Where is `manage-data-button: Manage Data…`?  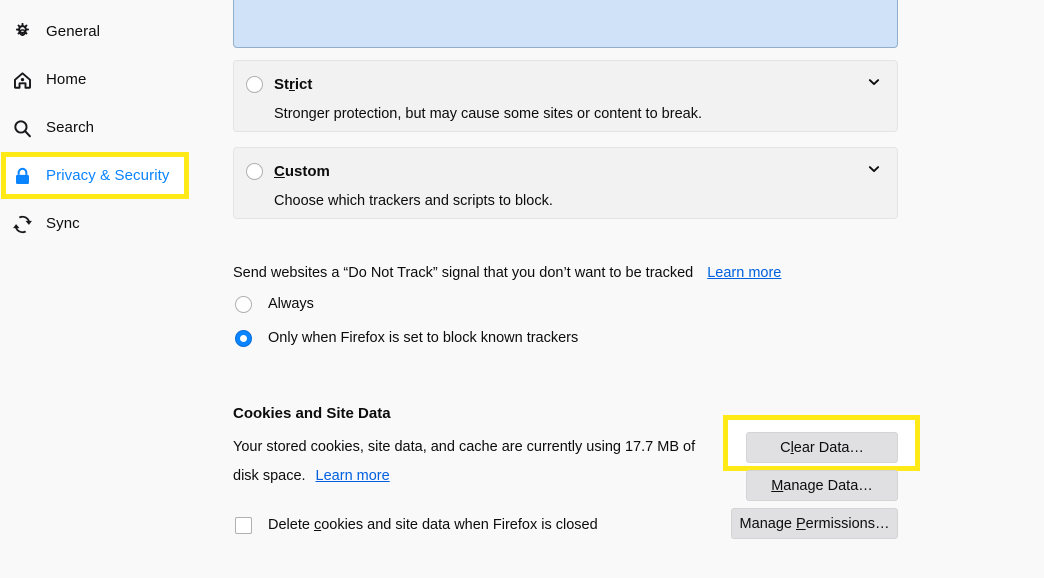 manage-data-button: Manage Data… is located at coordinates (822, 485).